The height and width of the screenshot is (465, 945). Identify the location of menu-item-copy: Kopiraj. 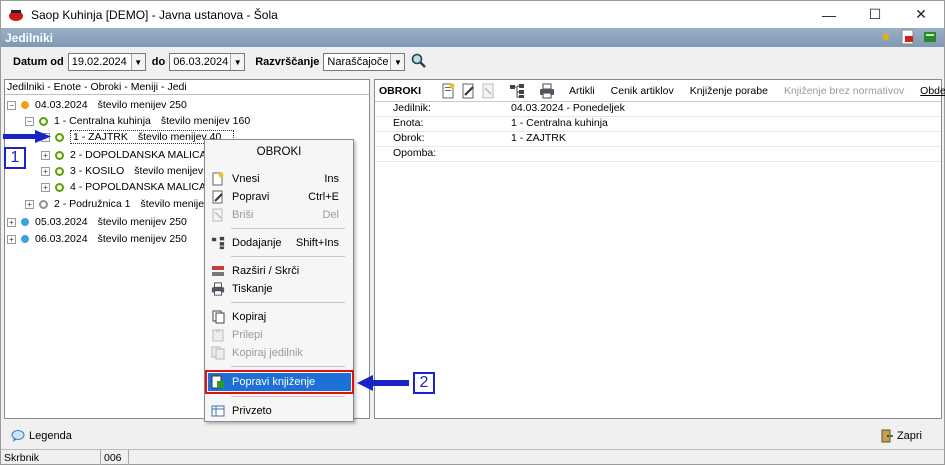
(279, 317).